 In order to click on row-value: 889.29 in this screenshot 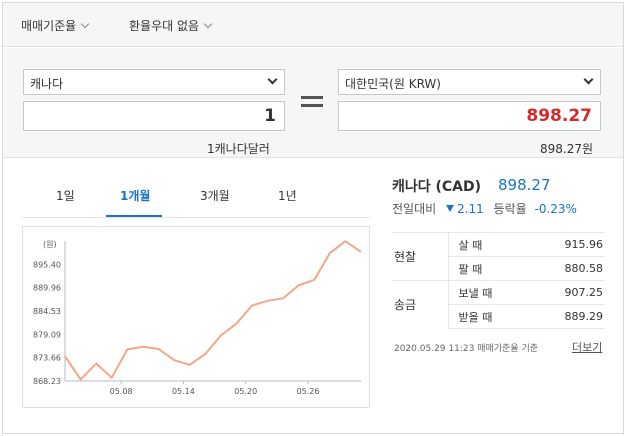, I will do `click(567, 316)`.